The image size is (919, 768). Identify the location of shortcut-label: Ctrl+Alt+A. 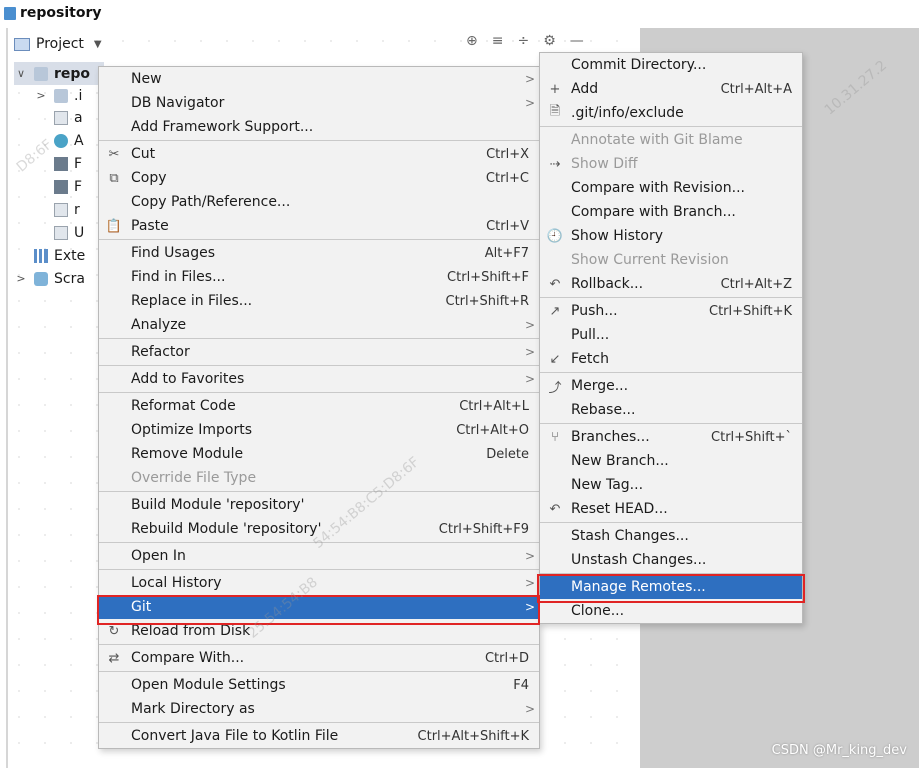
(756, 89).